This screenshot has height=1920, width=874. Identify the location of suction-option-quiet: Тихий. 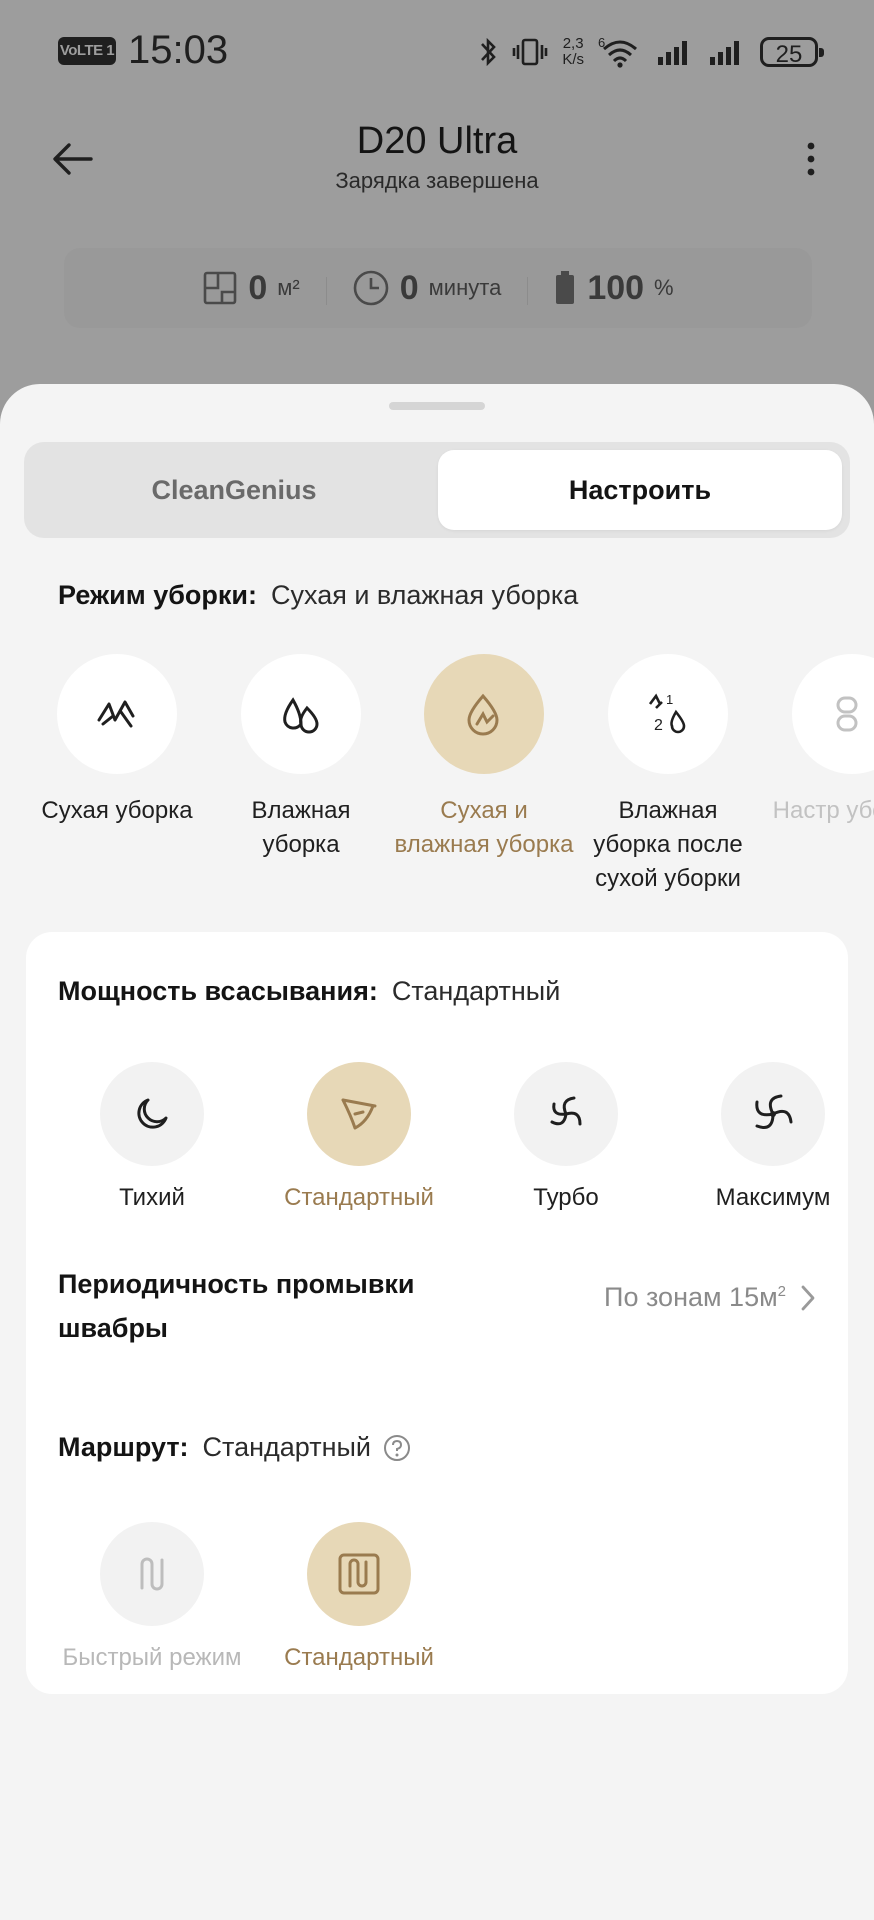
(152, 1137).